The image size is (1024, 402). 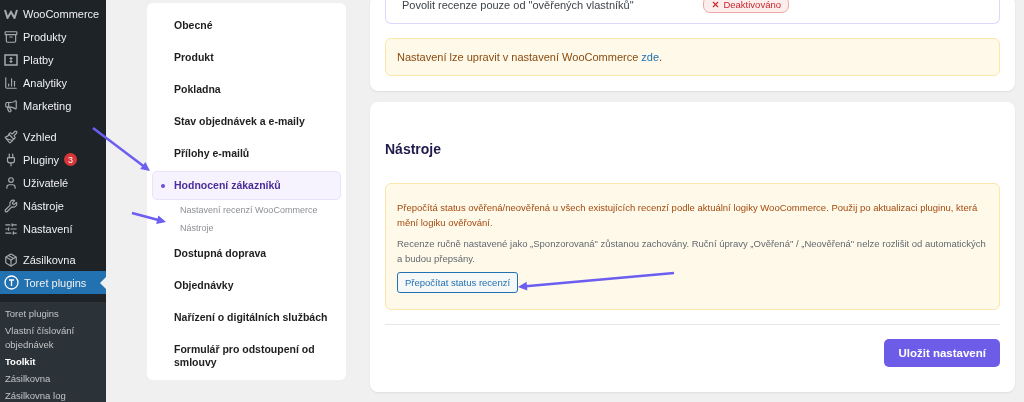 I want to click on menu-label: Uživatelé, so click(x=46, y=182).